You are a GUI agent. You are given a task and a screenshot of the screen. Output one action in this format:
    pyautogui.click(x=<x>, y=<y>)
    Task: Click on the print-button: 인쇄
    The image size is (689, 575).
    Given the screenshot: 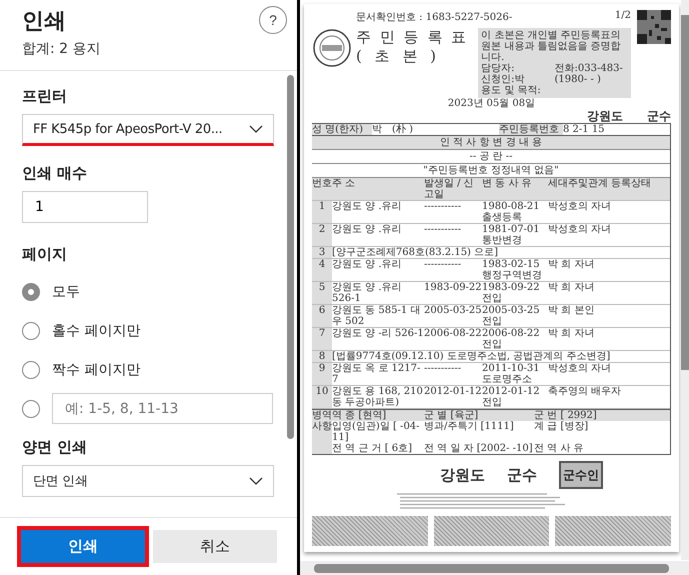 What is the action you would take?
    pyautogui.click(x=83, y=546)
    